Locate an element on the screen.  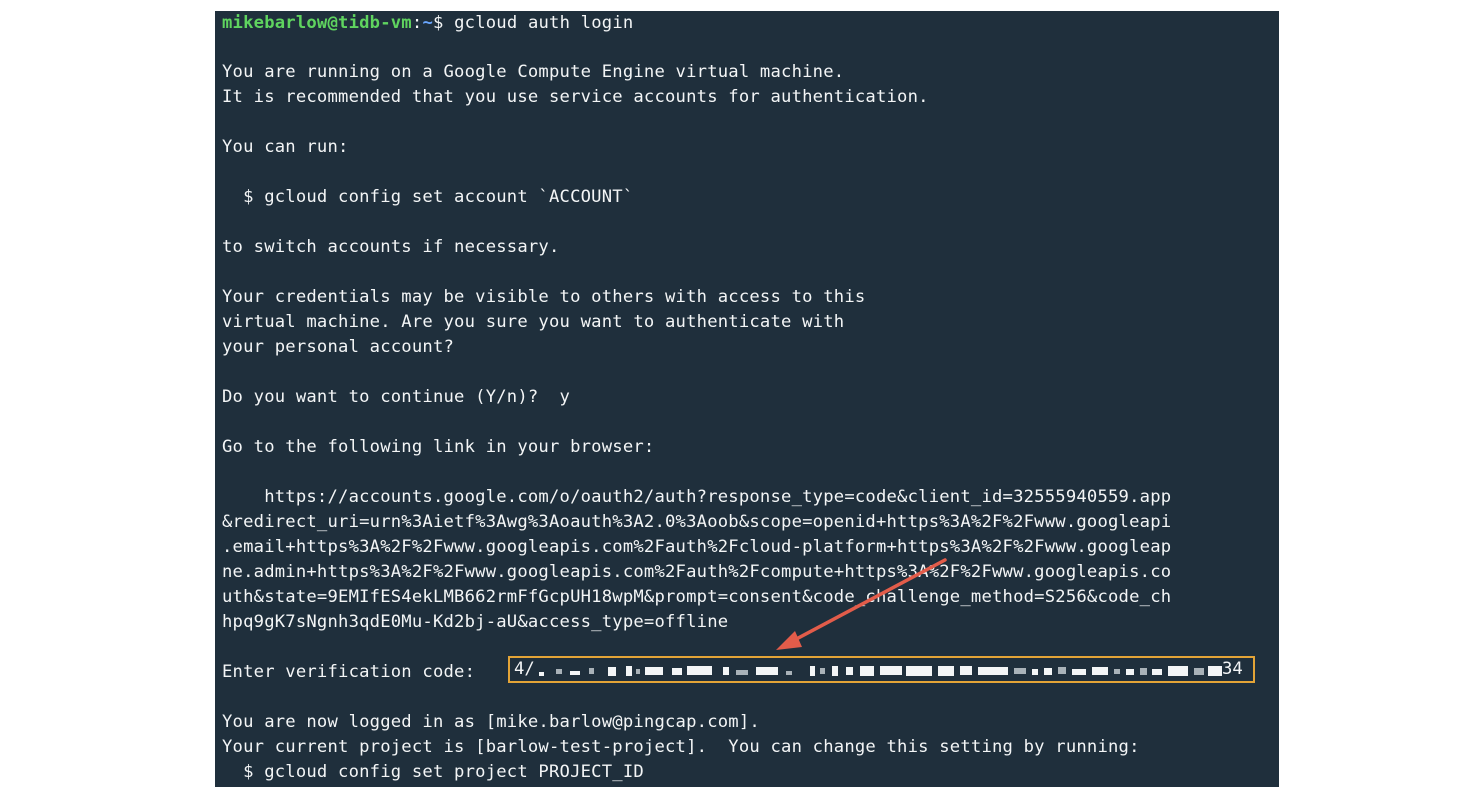
annotation-arrow-icon is located at coordinates (861, 604).